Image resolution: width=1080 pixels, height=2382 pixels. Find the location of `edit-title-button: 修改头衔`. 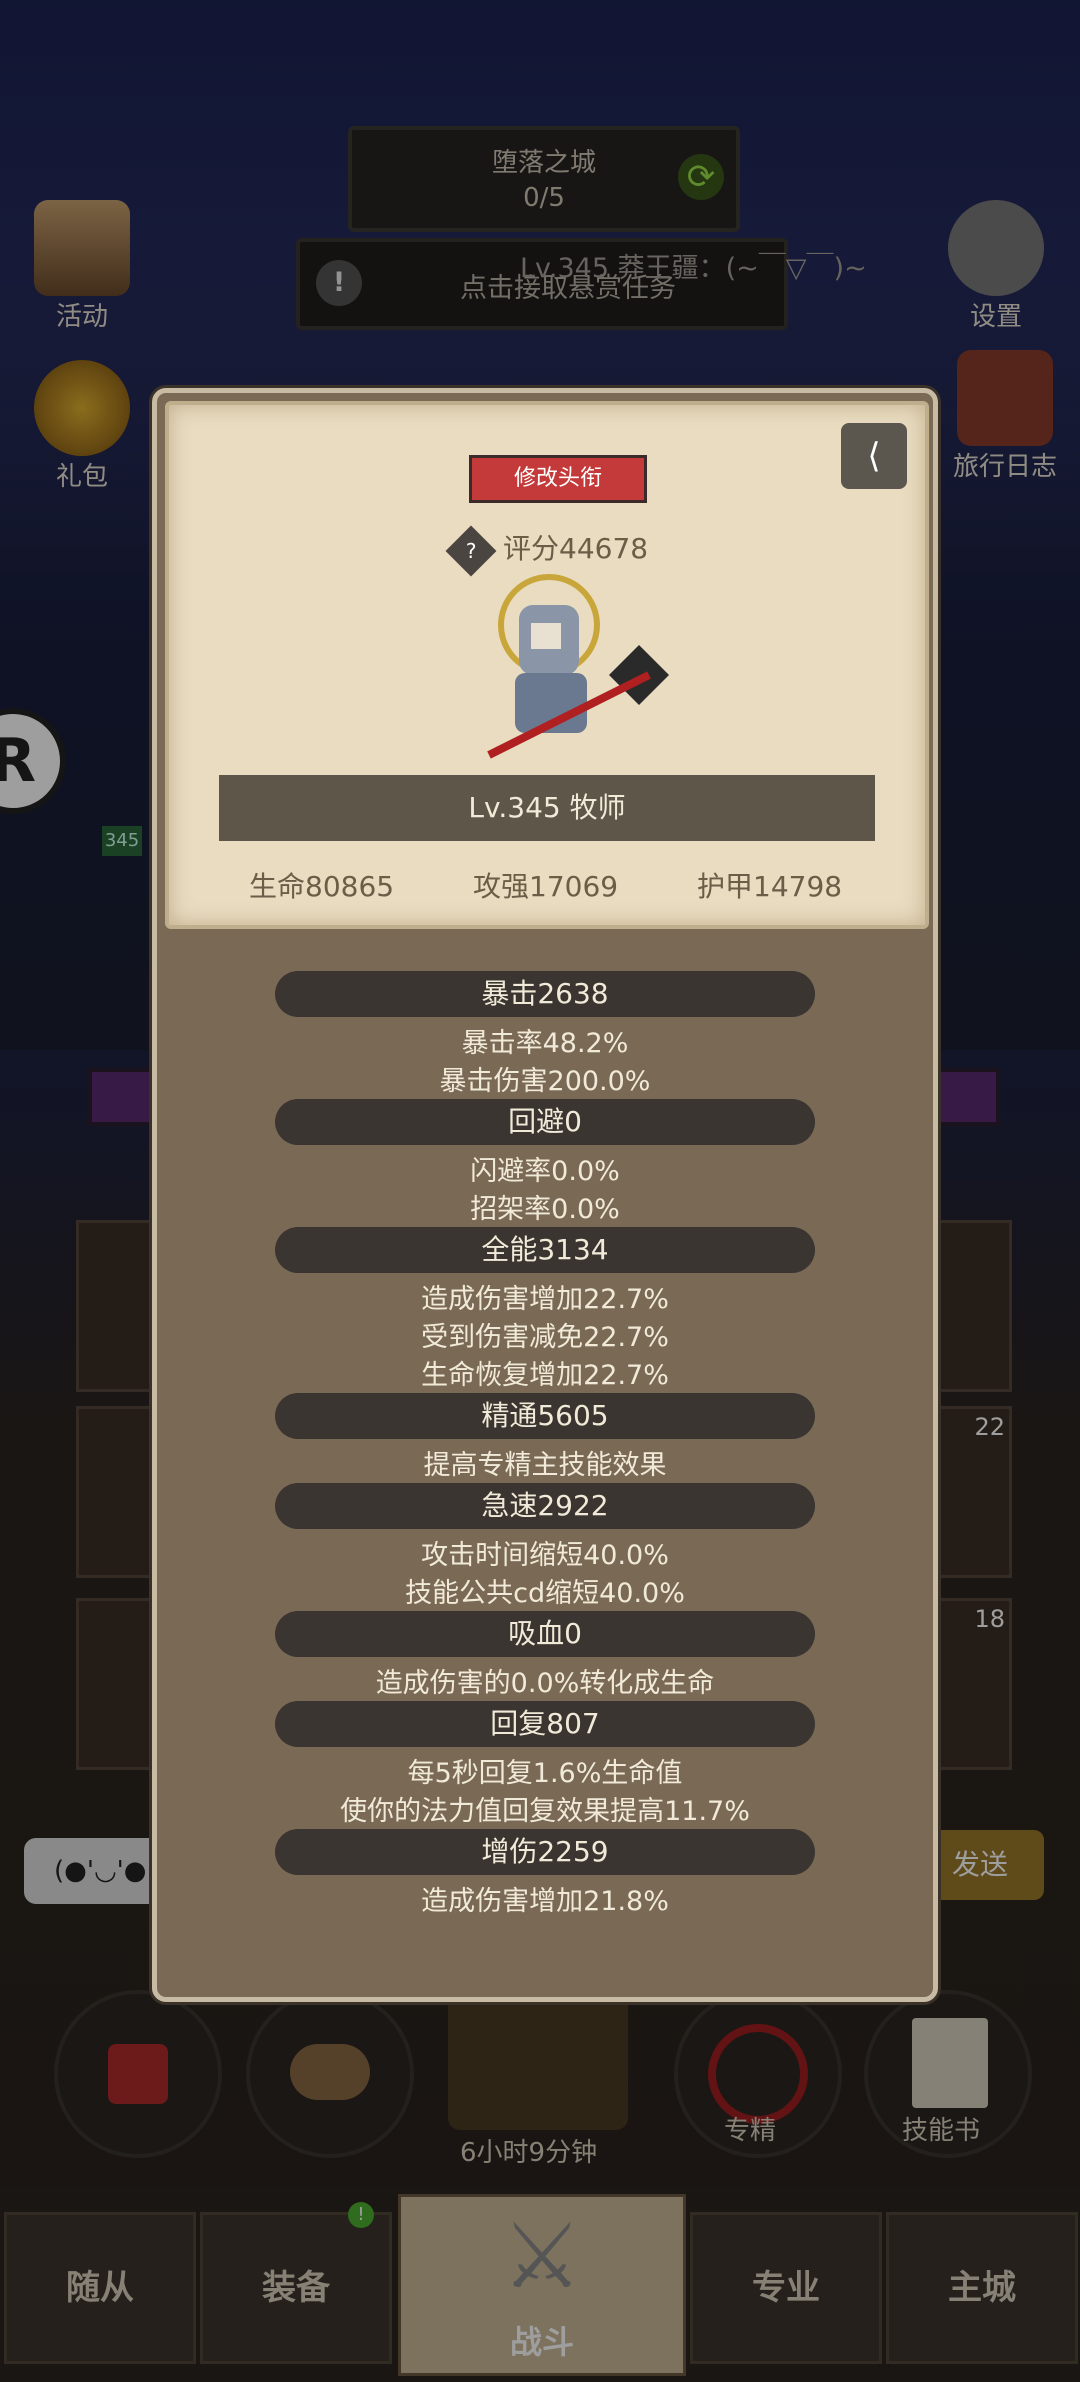

edit-title-button: 修改头衔 is located at coordinates (558, 479).